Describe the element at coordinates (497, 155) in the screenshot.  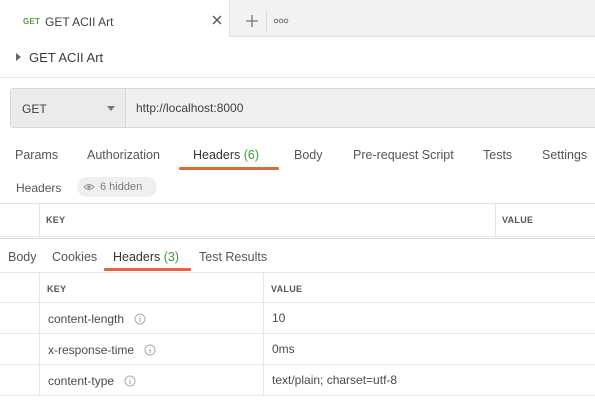
I see `tab-tests: Tests` at that location.